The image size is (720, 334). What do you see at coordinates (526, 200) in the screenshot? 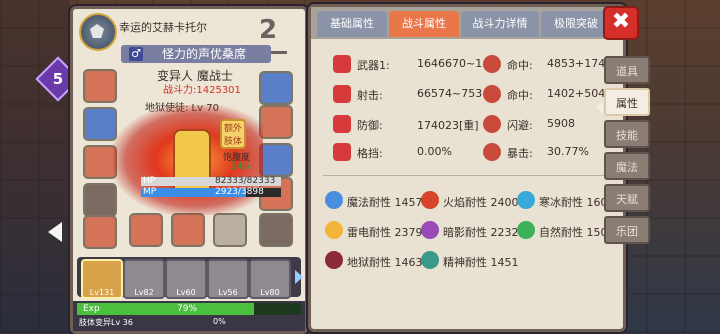
I see `ice-icon` at bounding box center [526, 200].